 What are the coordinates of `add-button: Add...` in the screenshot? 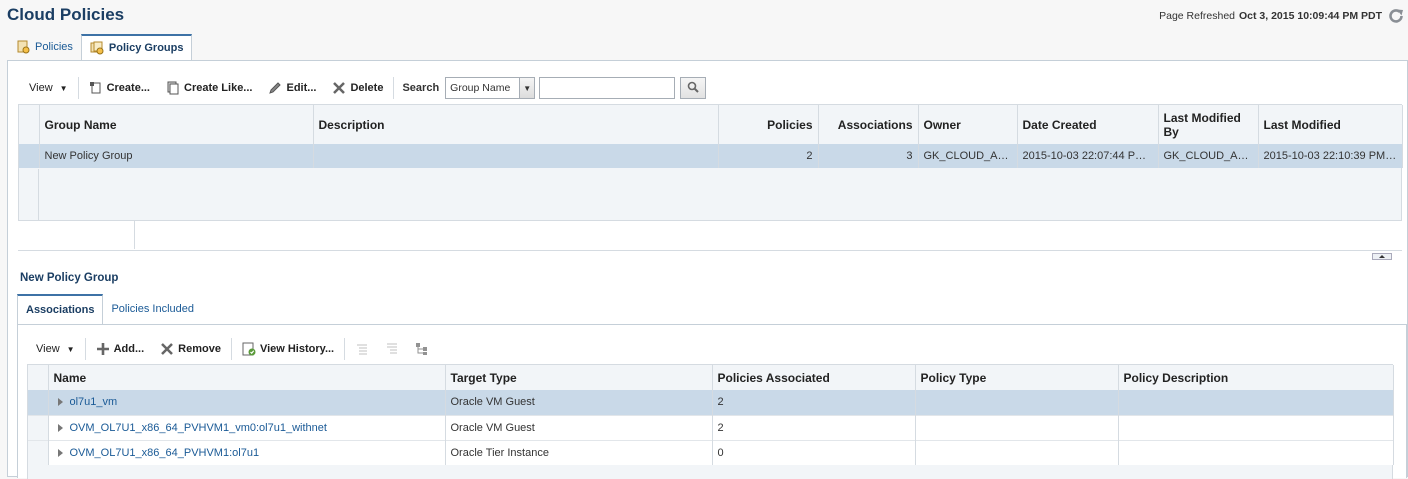 It's located at (120, 349).